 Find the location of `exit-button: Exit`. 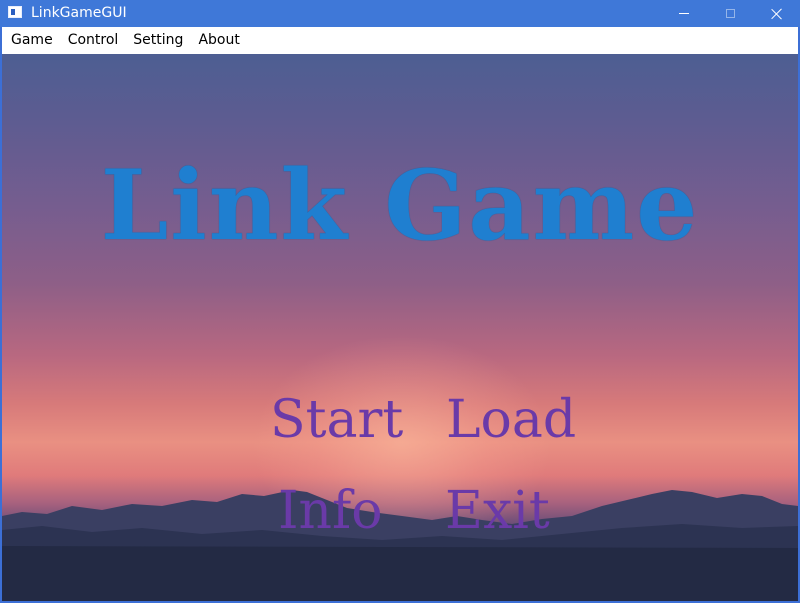

exit-button: Exit is located at coordinates (497, 511).